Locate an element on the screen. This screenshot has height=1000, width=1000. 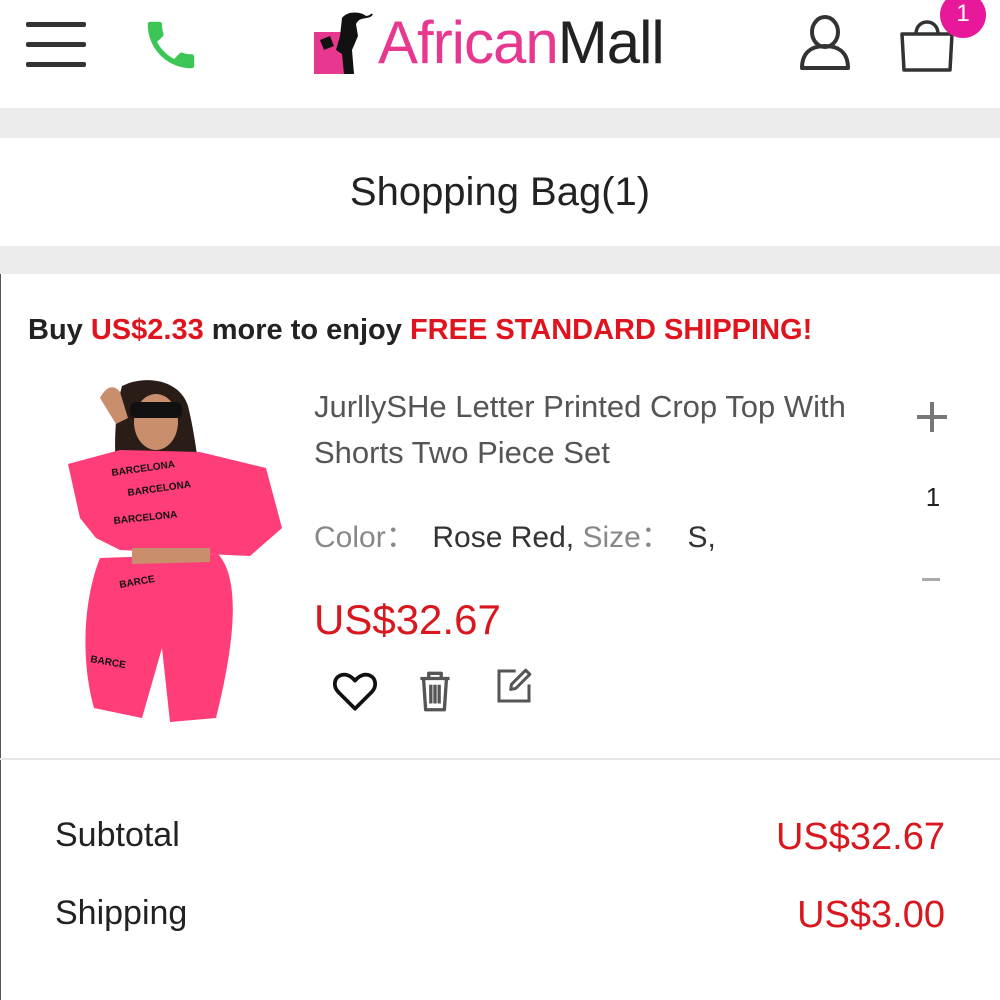
logo-wordmark: AfricanMall is located at coordinates (521, 43).